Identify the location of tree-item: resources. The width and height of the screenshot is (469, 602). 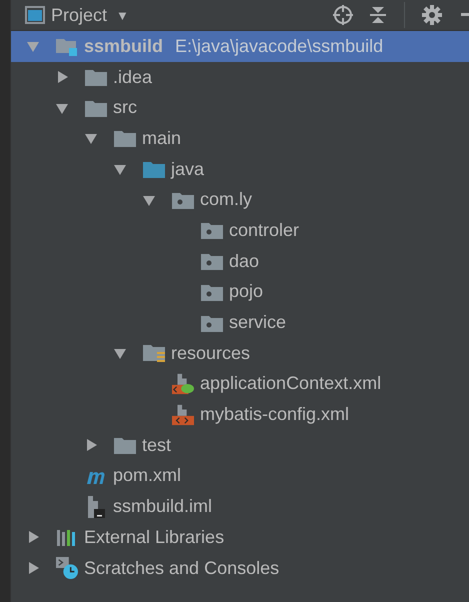
(240, 353).